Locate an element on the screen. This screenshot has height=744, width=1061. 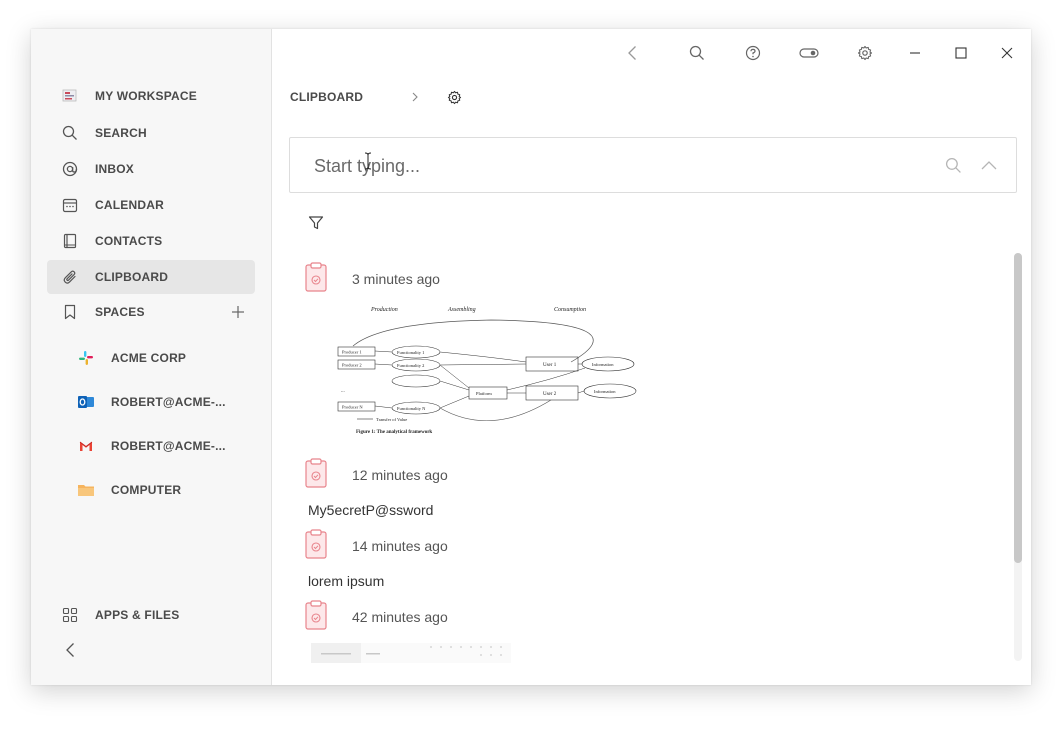
sidebar-item-my-workspace: MY WORKSPACE is located at coordinates (151, 96).